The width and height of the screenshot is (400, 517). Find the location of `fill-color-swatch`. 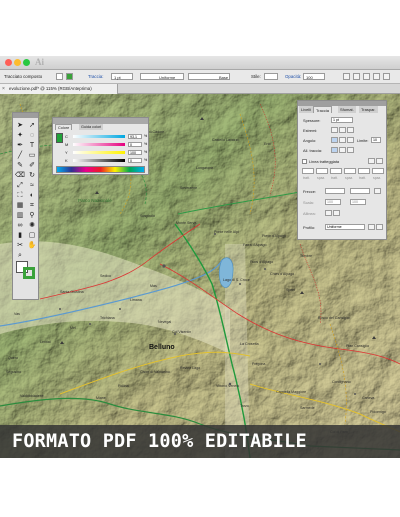

fill-color-swatch is located at coordinates (59, 76).